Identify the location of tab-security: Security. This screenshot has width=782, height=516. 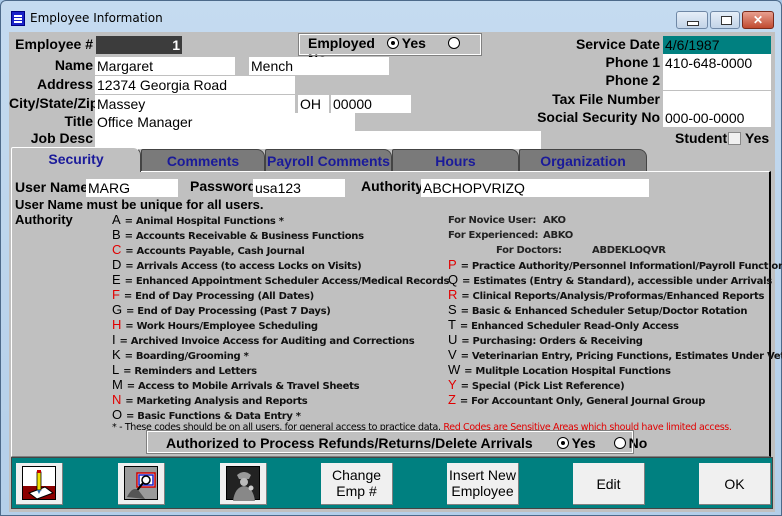
(76, 159).